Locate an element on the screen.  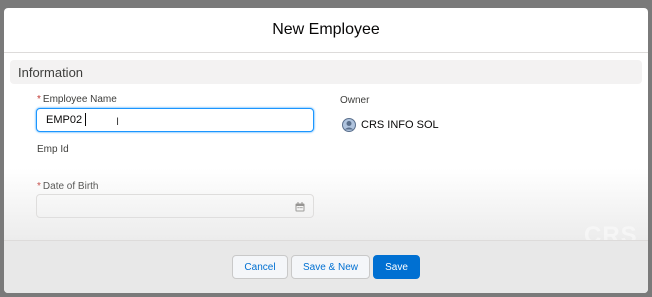
text-cursor-icon: I is located at coordinates (118, 122).